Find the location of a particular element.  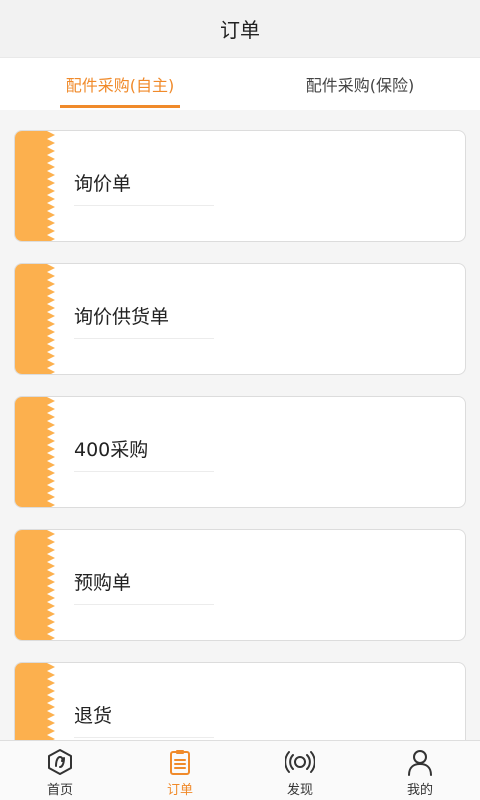

card-label: 退货 is located at coordinates (93, 716).